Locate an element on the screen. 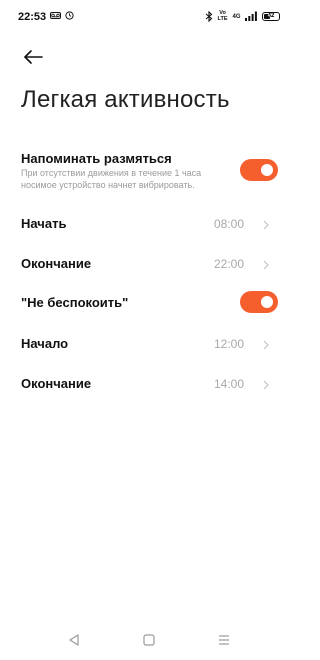 This screenshot has width=320, height=660. dnd-start-value: 12:00 is located at coordinates (228, 344).